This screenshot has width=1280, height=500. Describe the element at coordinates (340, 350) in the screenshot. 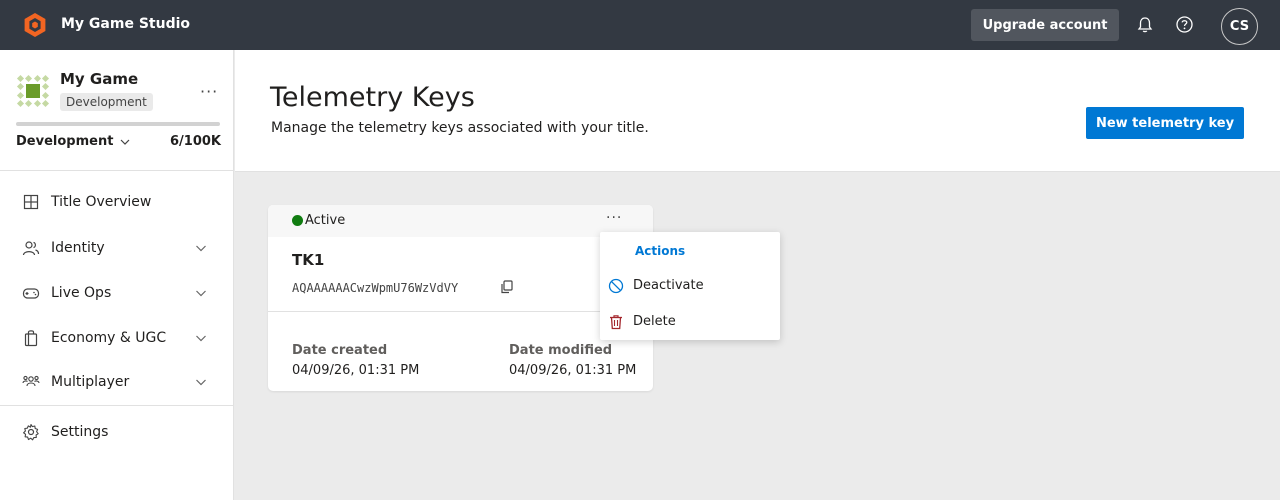

I see `date-created-label: Date created` at that location.